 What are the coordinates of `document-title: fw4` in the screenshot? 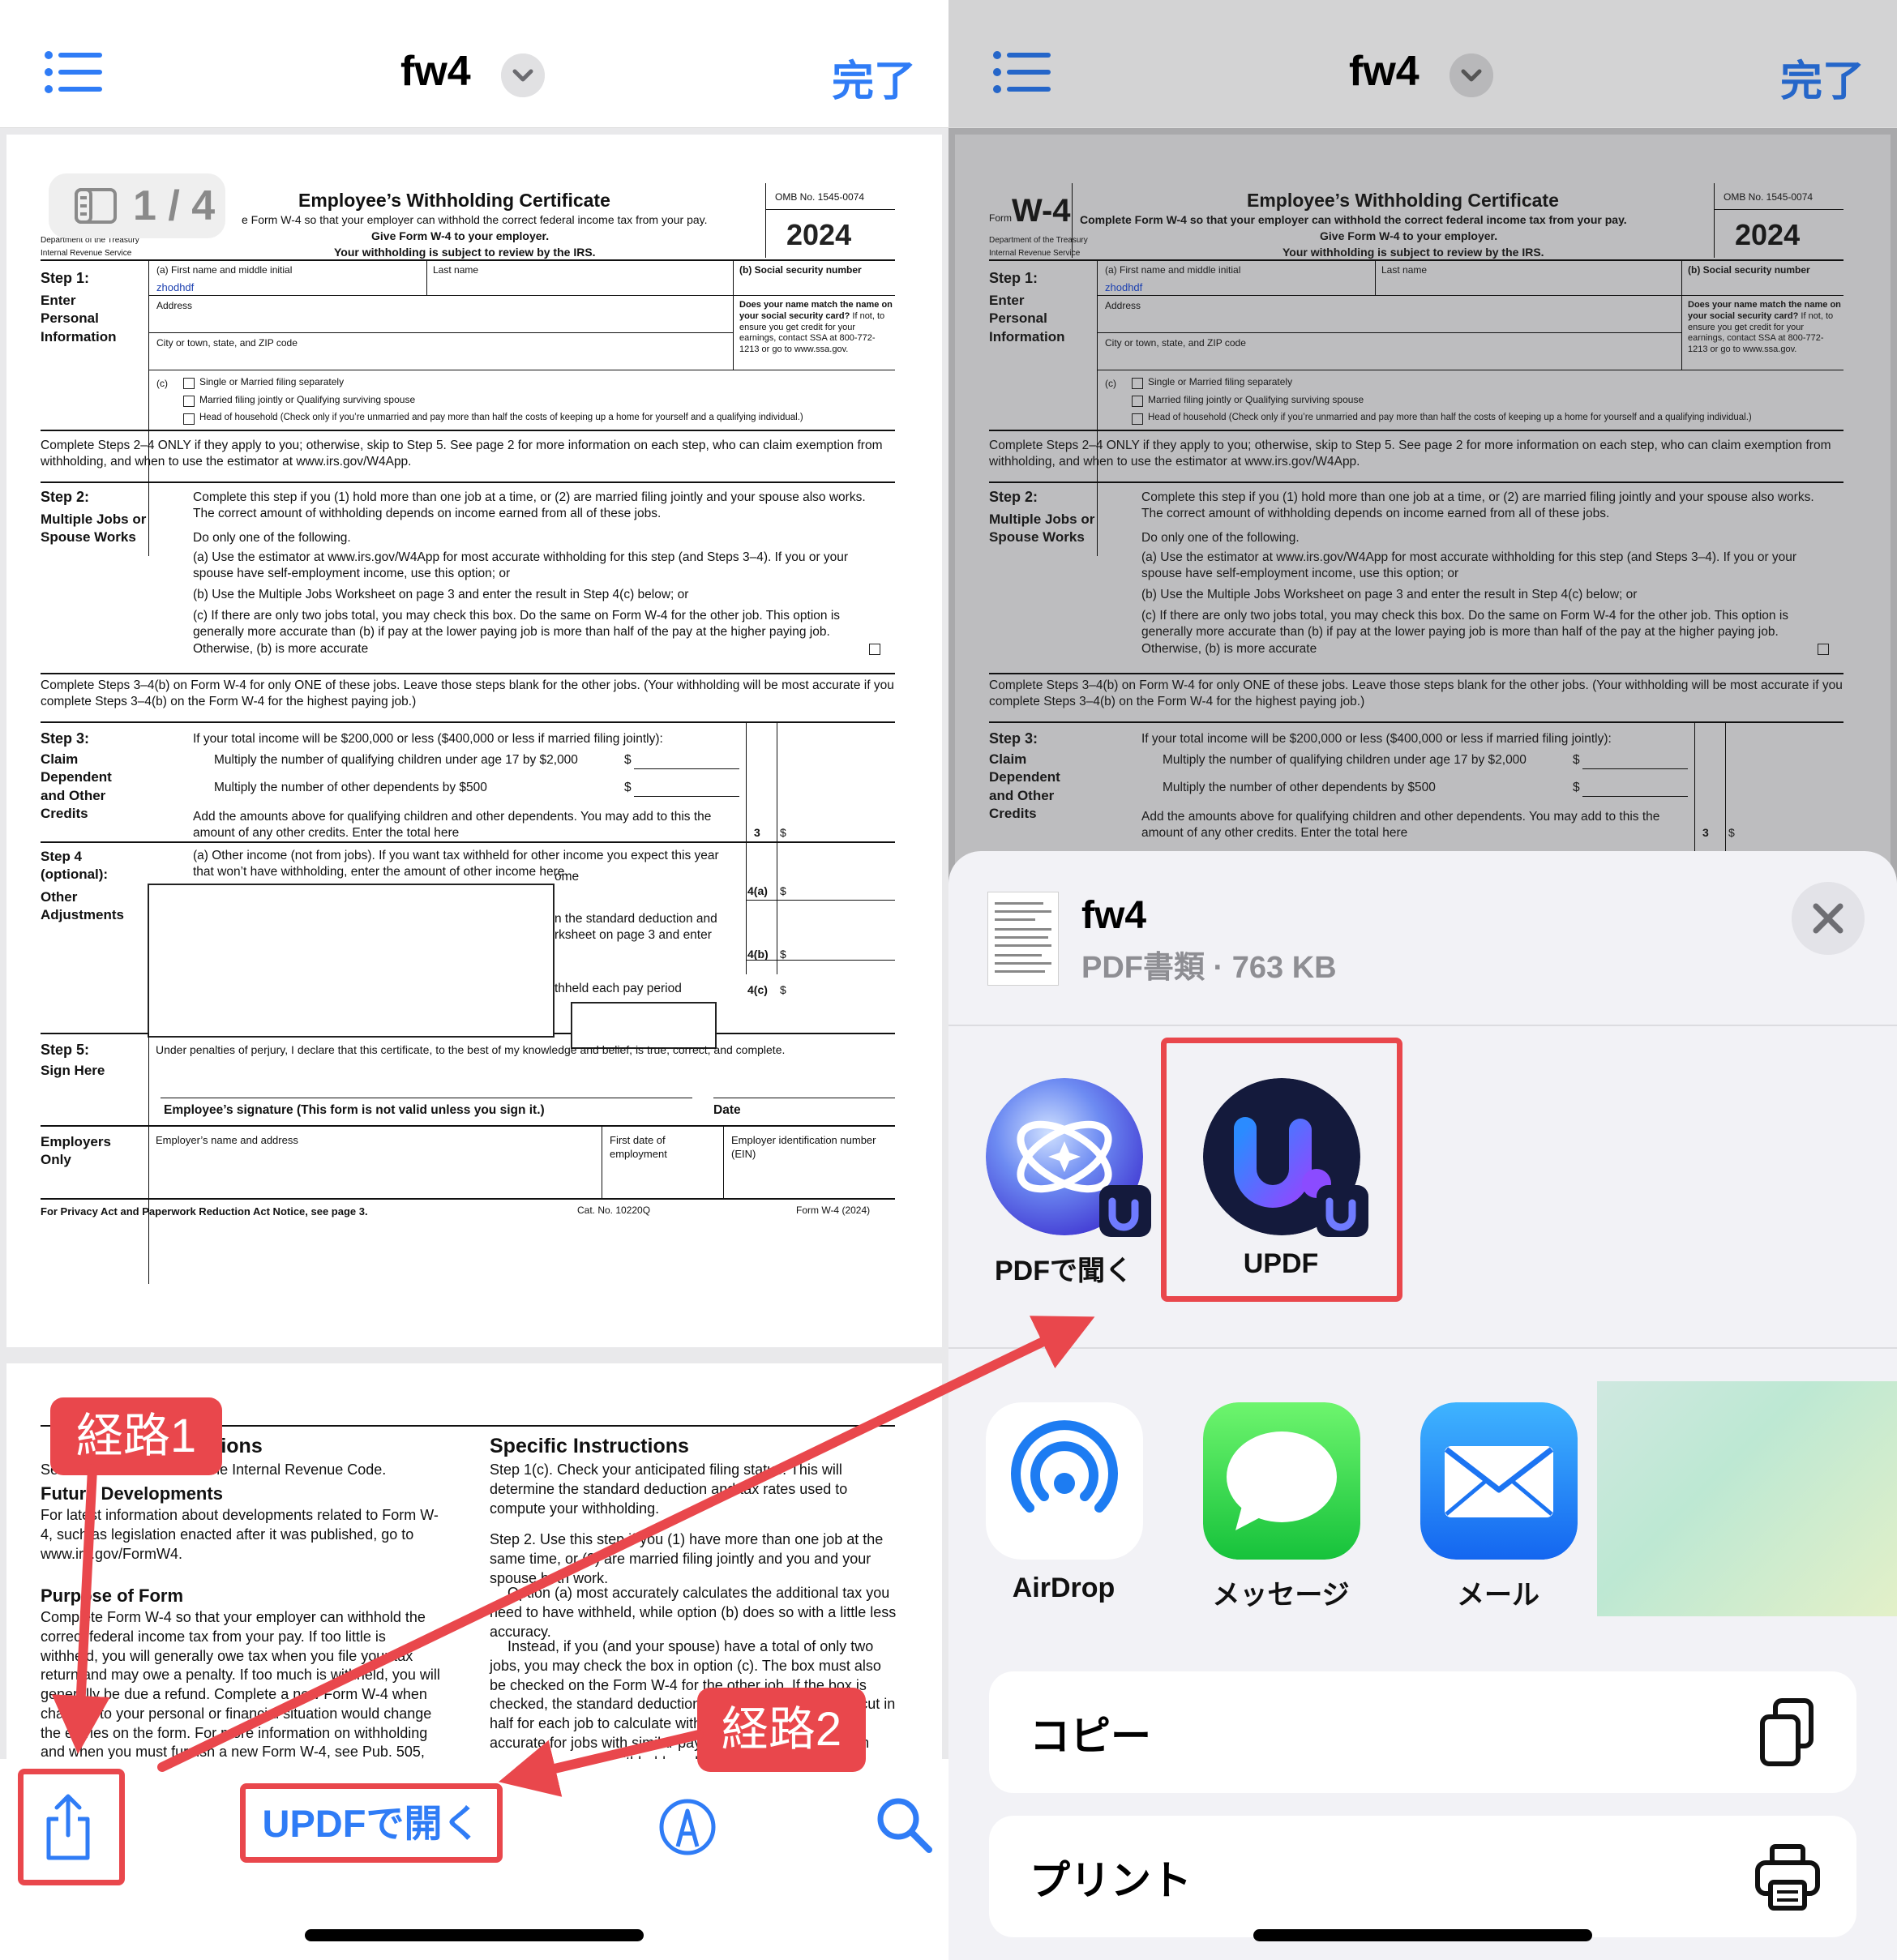 It's located at (1385, 71).